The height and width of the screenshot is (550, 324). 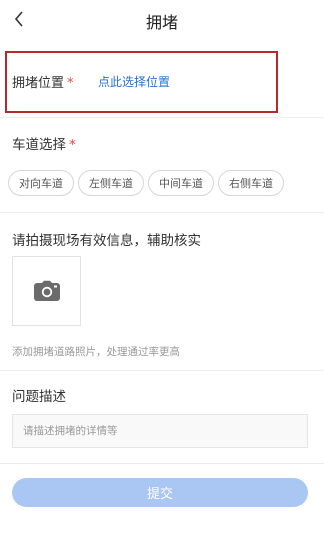 I want to click on lane-option-oncoming: 对向车道, so click(x=41, y=183).